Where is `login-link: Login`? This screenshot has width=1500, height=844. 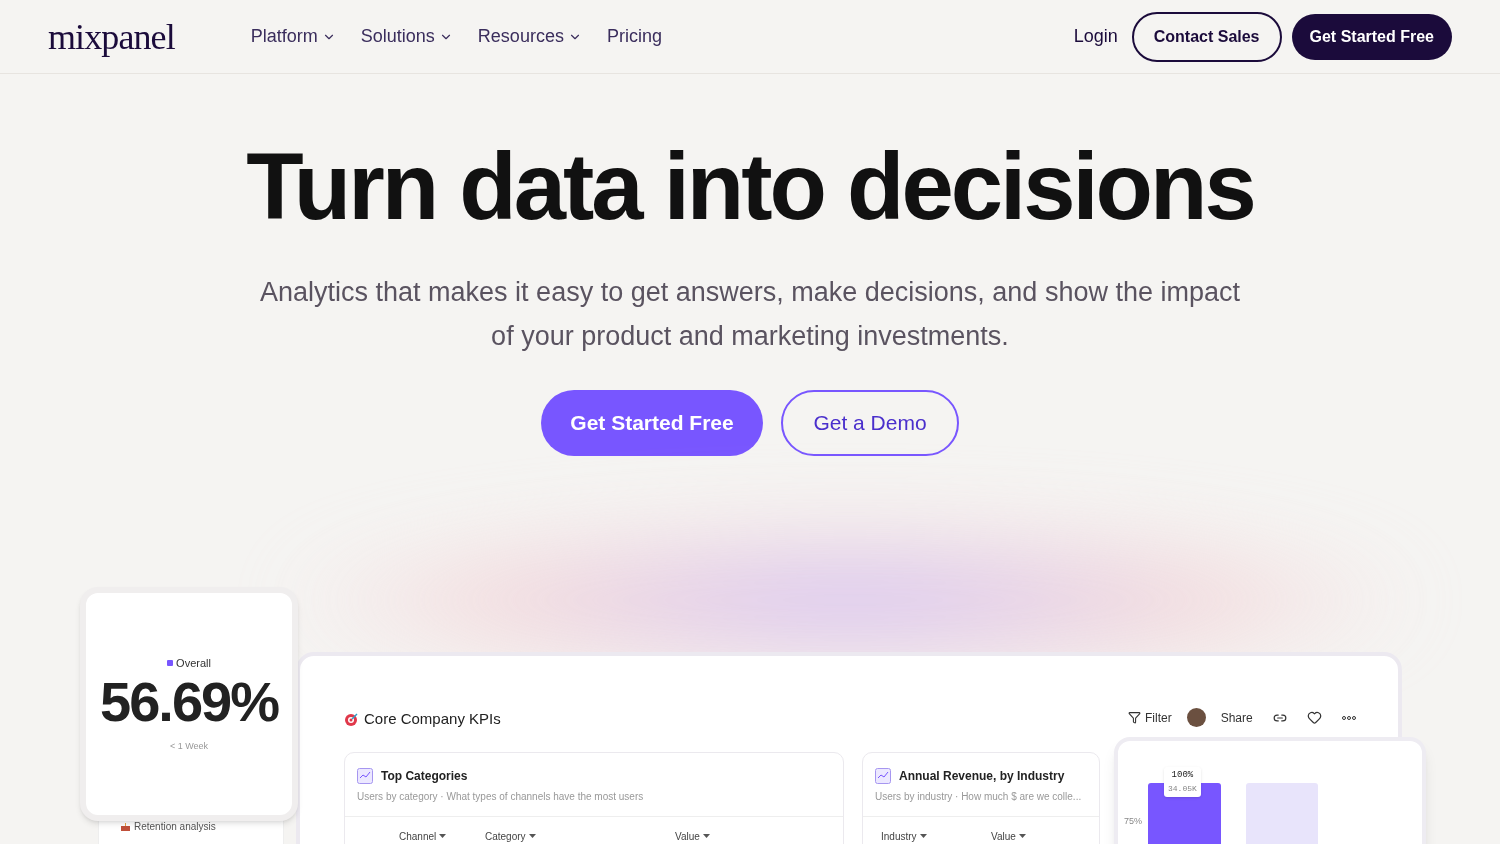 login-link: Login is located at coordinates (1095, 36).